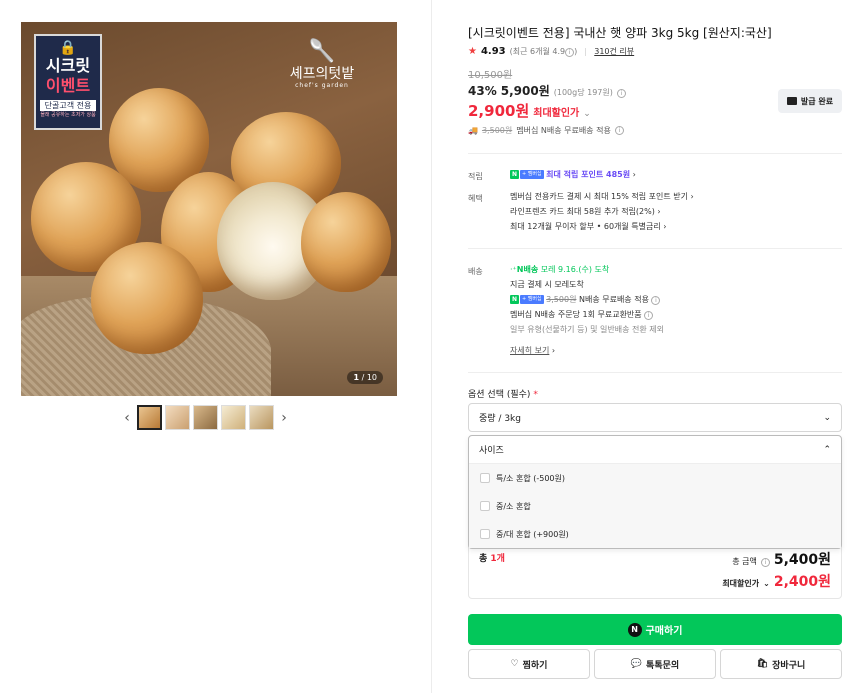 The height and width of the screenshot is (693, 850). I want to click on coupon-icon, so click(791, 101).